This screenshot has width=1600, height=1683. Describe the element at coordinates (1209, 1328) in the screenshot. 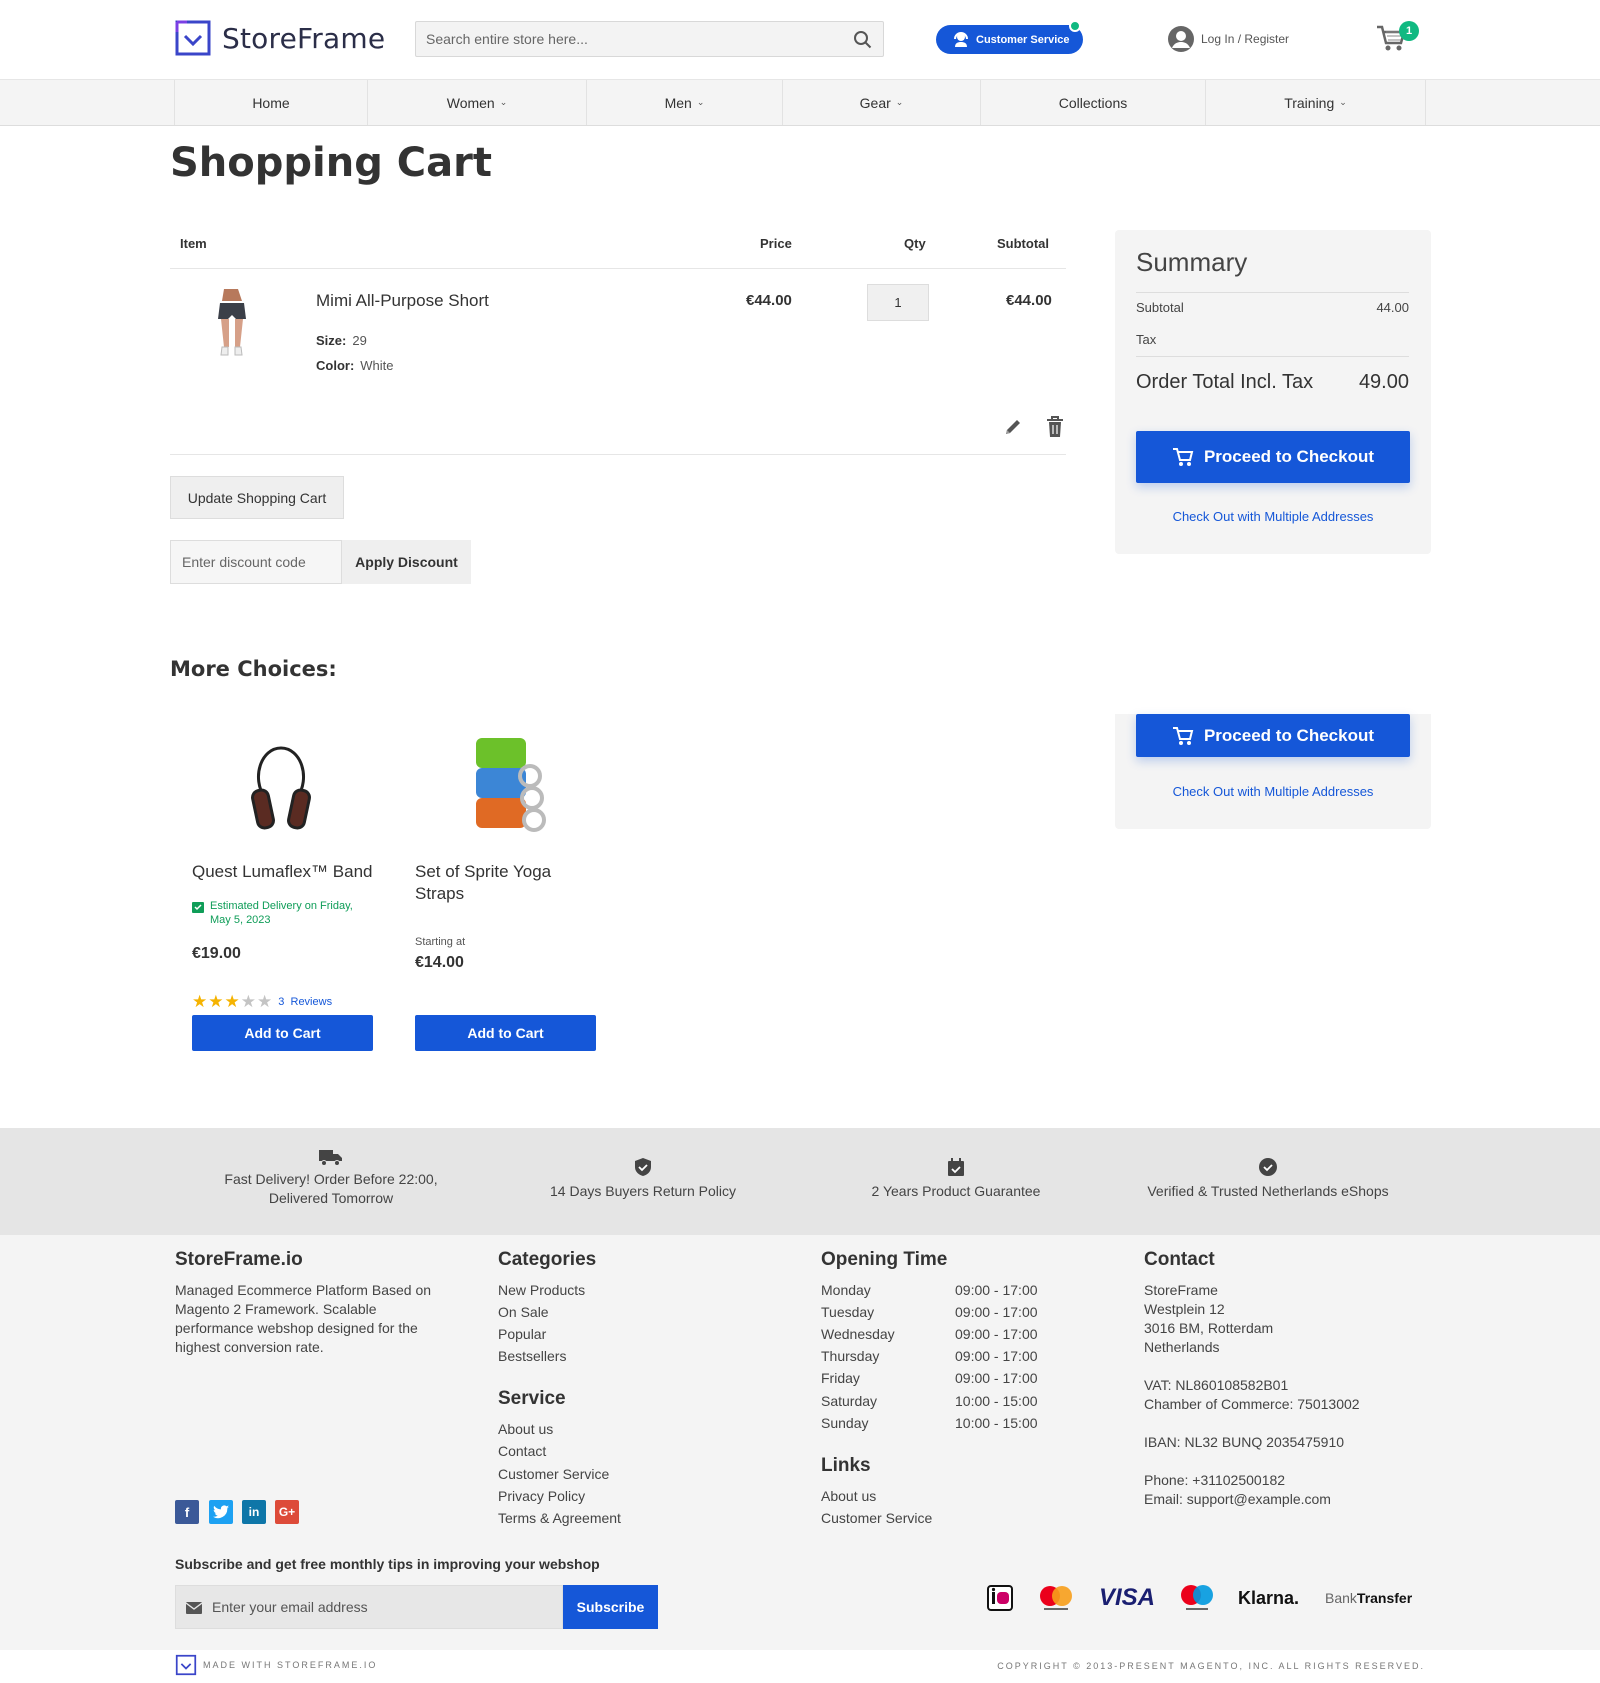

I see `contact-line: 3016 BM, Rotterdam` at that location.